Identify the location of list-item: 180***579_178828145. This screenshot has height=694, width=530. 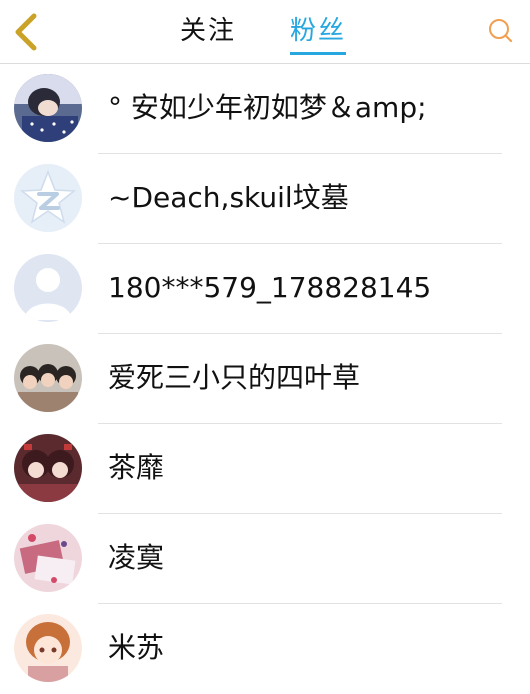
(265, 289).